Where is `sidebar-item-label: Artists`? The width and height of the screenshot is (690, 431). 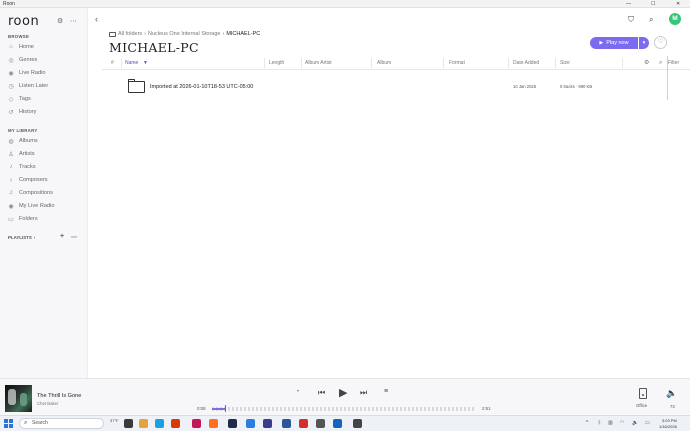
sidebar-item-label: Artists is located at coordinates (27, 154).